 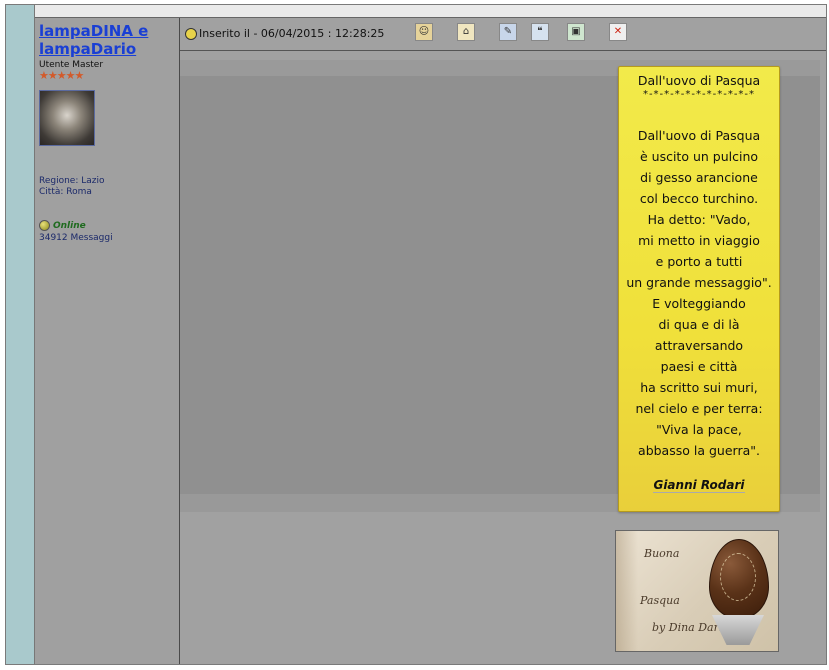 I want to click on post-count: 34912 Messaggi, so click(x=76, y=238).